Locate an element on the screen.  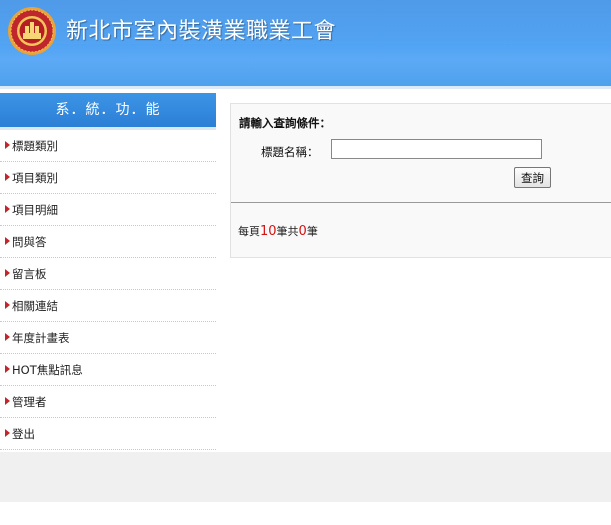
sidebar-item-hot-news: HOT焦點訊息 is located at coordinates (108, 370).